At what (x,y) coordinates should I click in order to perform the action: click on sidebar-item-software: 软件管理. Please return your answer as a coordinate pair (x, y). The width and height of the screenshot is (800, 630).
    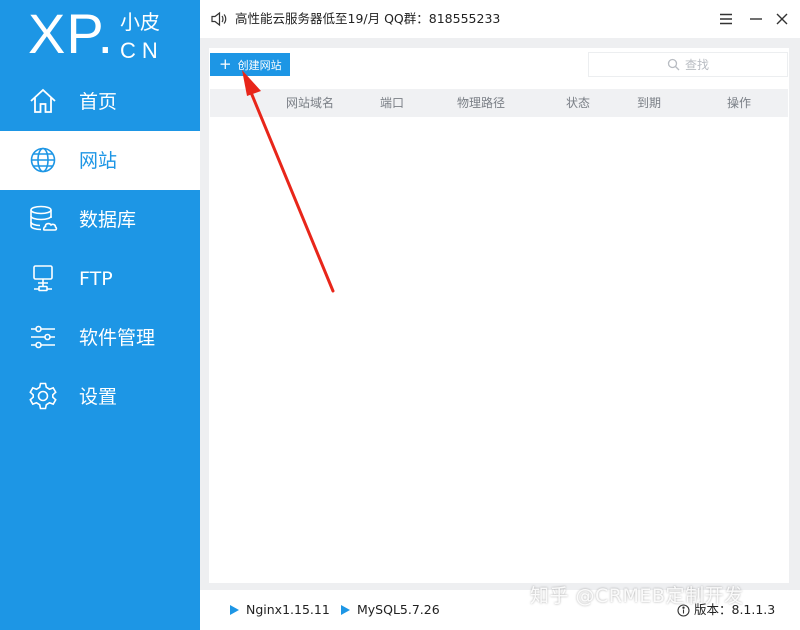
    Looking at the image, I should click on (100, 337).